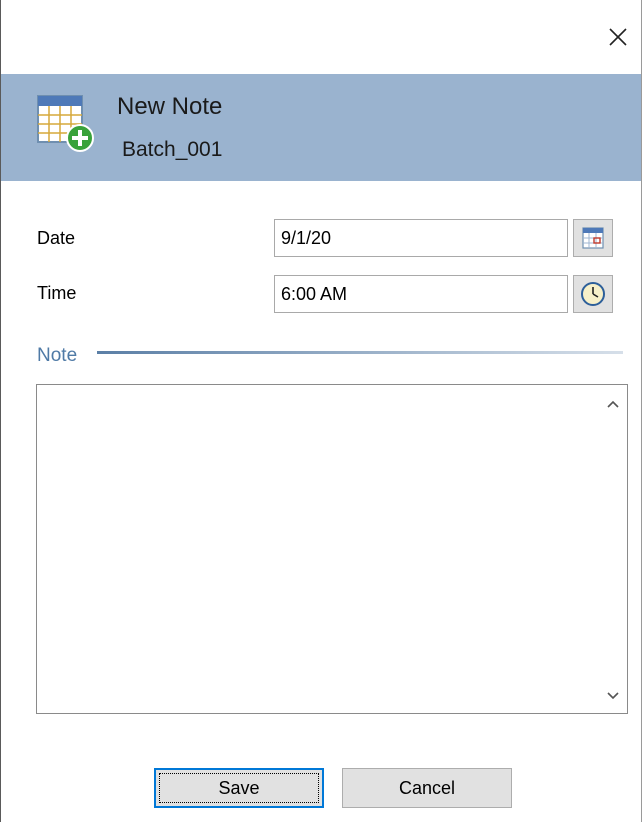  Describe the element at coordinates (360, 352) in the screenshot. I see `note-divider` at that location.